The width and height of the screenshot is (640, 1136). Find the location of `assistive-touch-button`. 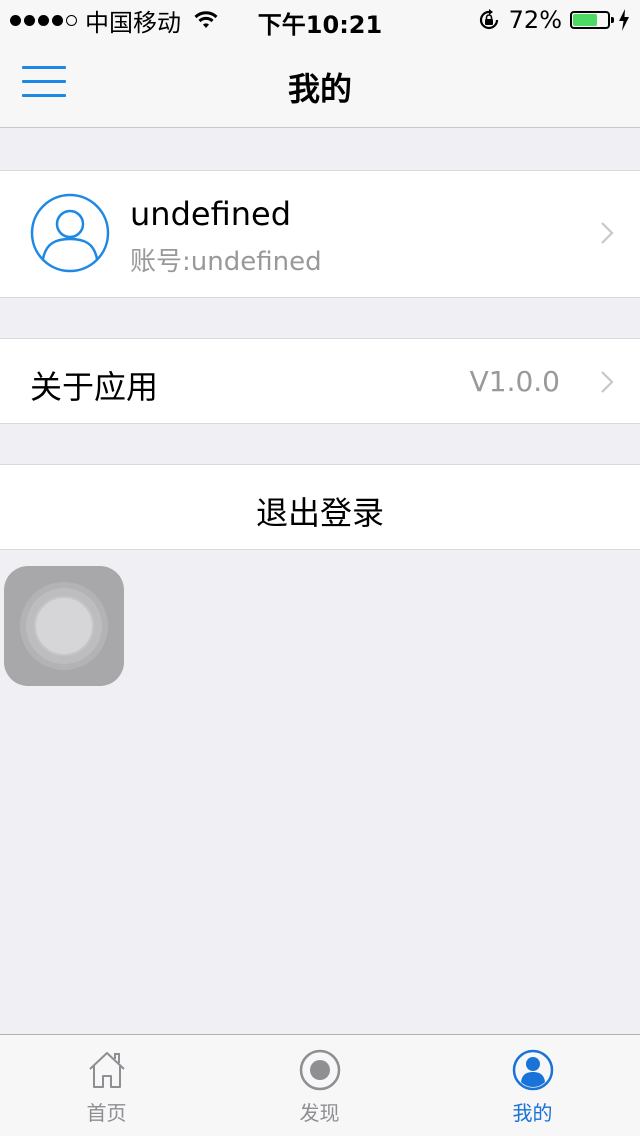

assistive-touch-button is located at coordinates (64, 626).